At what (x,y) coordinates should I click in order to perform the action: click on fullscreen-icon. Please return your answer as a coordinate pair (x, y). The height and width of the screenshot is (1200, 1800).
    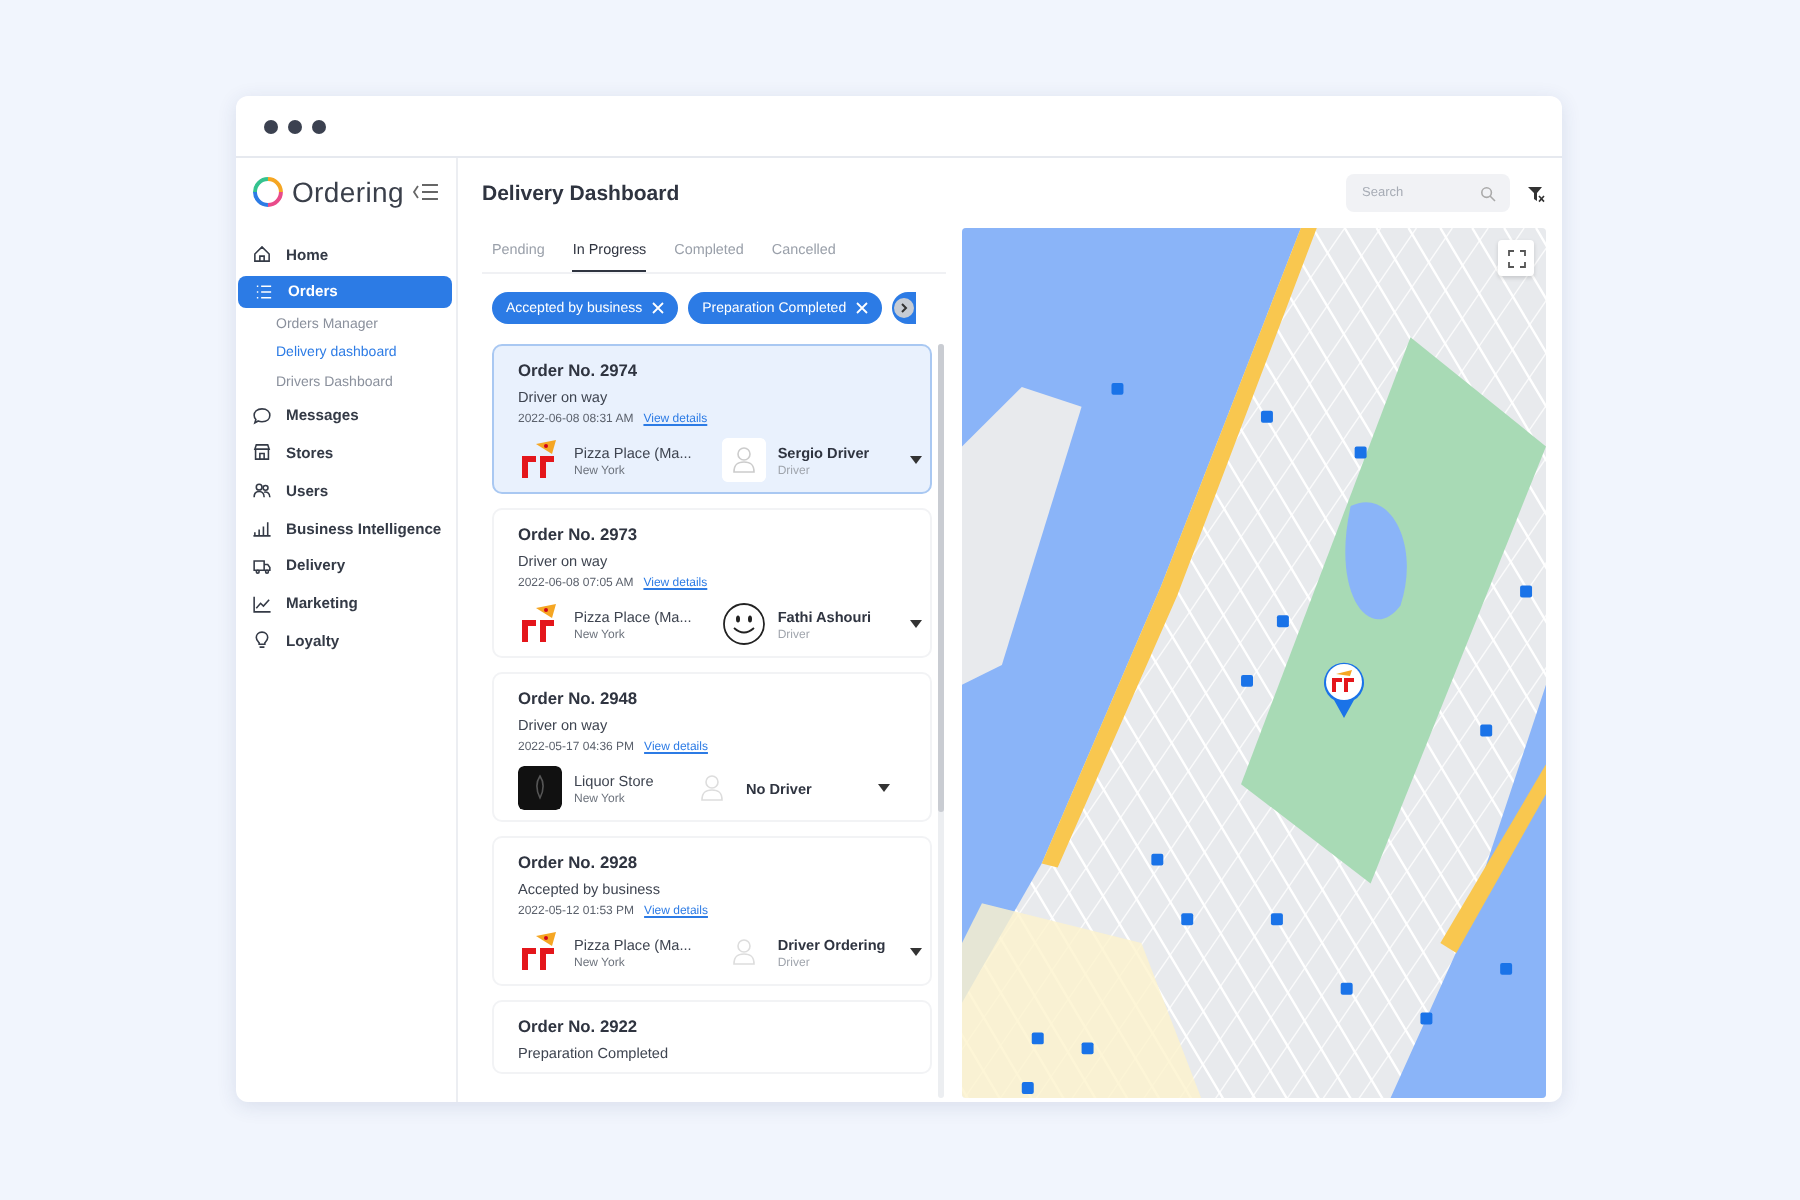
    Looking at the image, I should click on (1516, 258).